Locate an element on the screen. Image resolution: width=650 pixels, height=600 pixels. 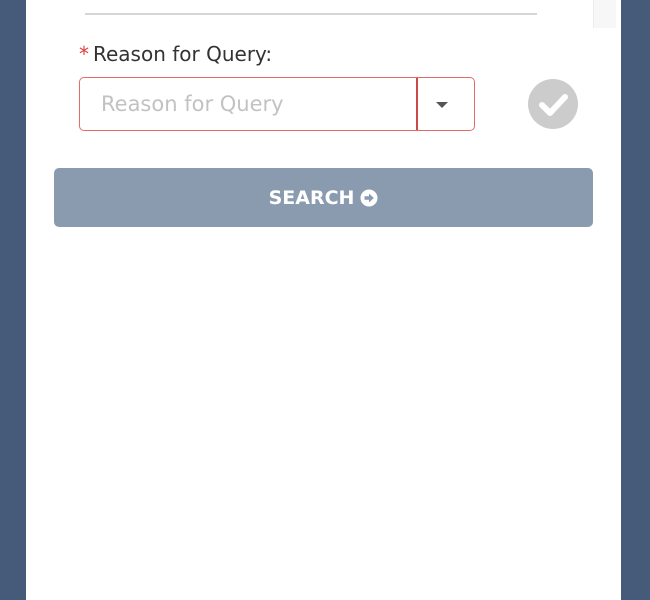
dropdown-toggle-button is located at coordinates (445, 104).